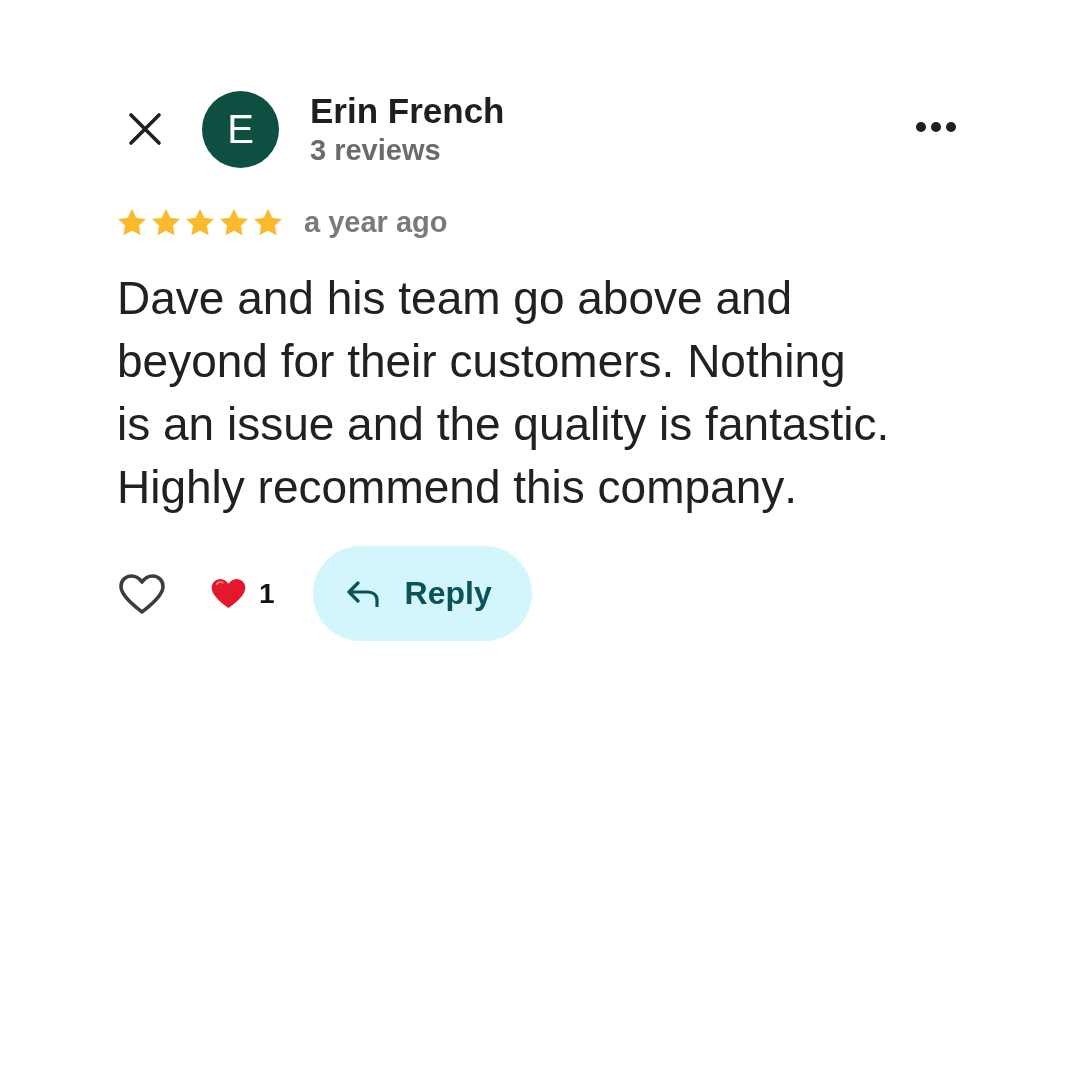 This screenshot has height=1080, width=1080. Describe the element at coordinates (375, 150) in the screenshot. I see `review-count: 3 reviews` at that location.